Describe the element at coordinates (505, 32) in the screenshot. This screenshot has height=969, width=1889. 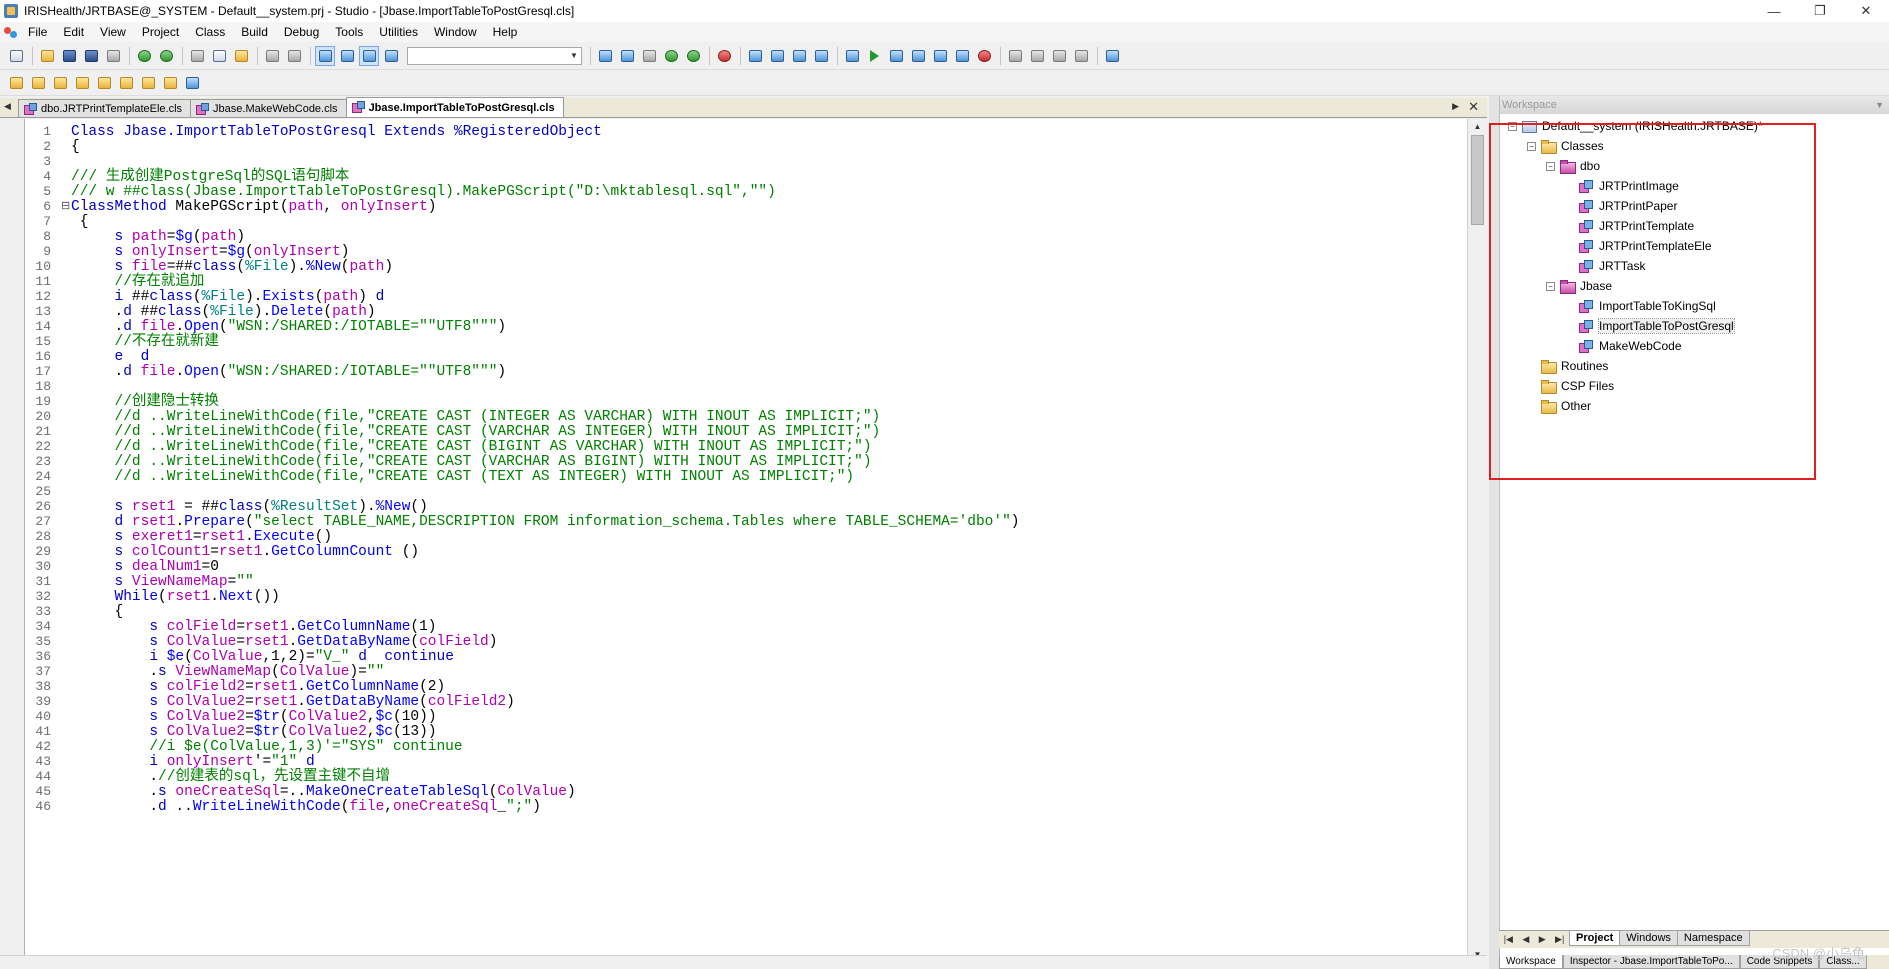
I see `menu-help: Help` at that location.